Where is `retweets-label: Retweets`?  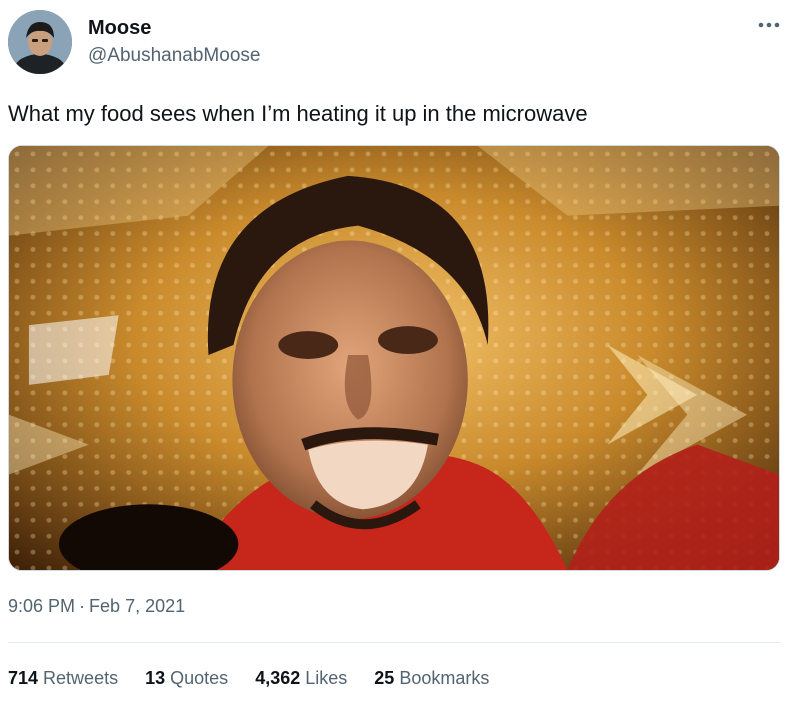 retweets-label: Retweets is located at coordinates (81, 678).